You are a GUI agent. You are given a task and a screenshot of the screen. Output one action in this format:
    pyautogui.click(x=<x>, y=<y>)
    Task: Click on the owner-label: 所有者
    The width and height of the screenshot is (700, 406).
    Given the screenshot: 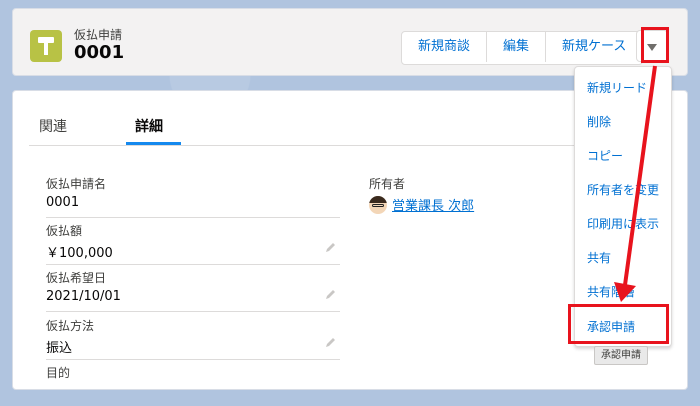 What is the action you would take?
    pyautogui.click(x=387, y=184)
    